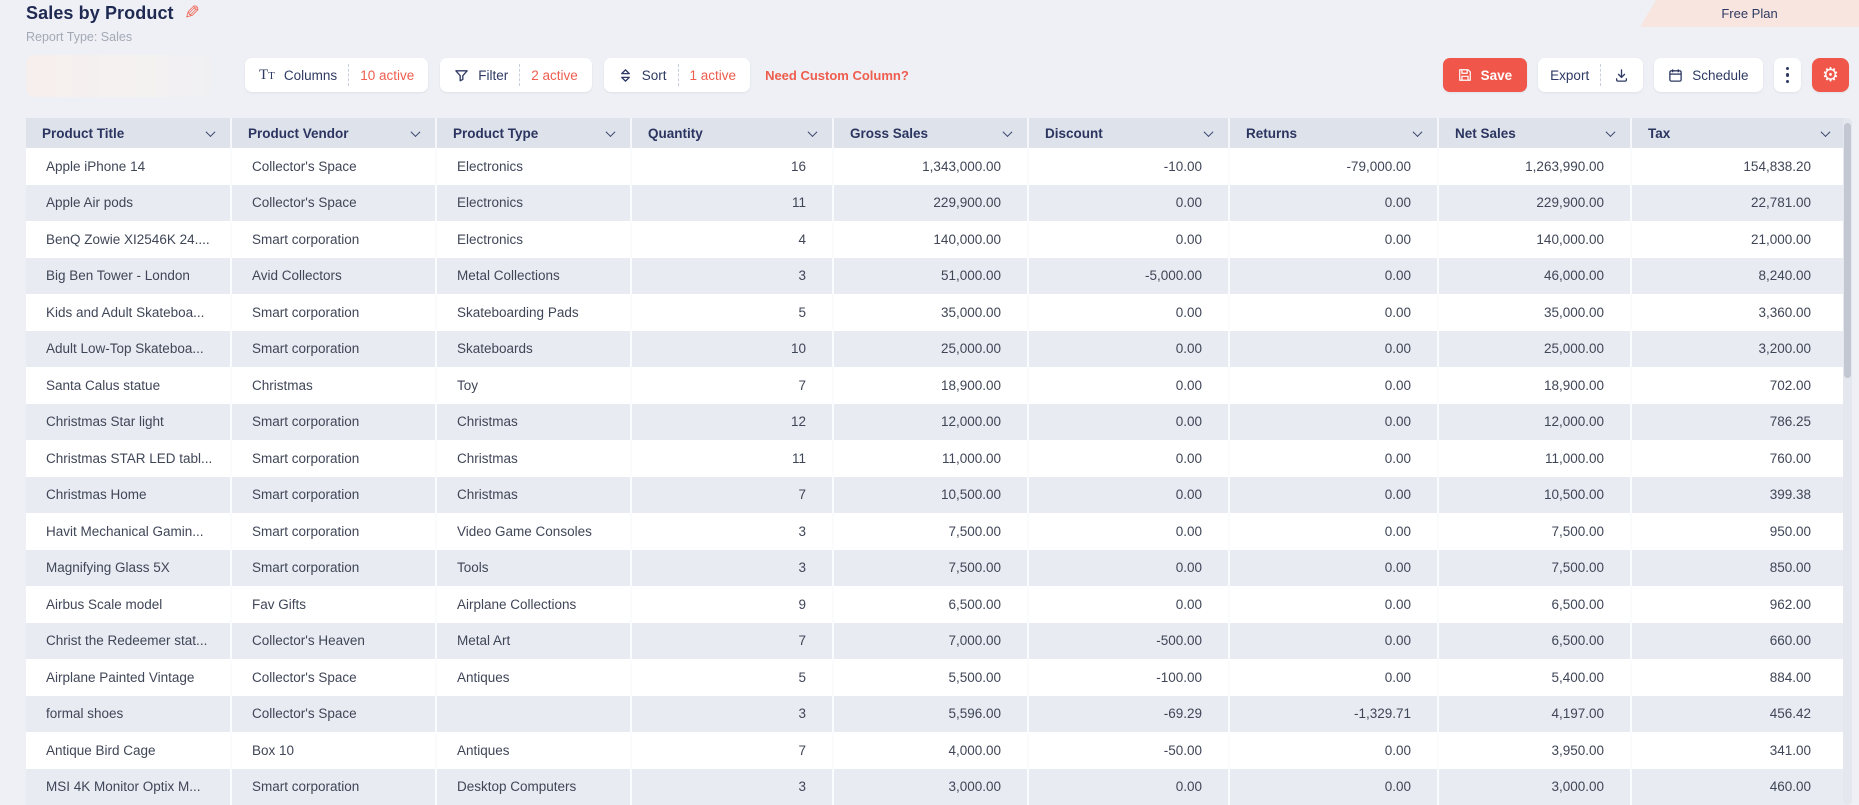 Image resolution: width=1859 pixels, height=805 pixels. Describe the element at coordinates (1737, 348) in the screenshot. I see `table-cell: 3,200.00` at that location.